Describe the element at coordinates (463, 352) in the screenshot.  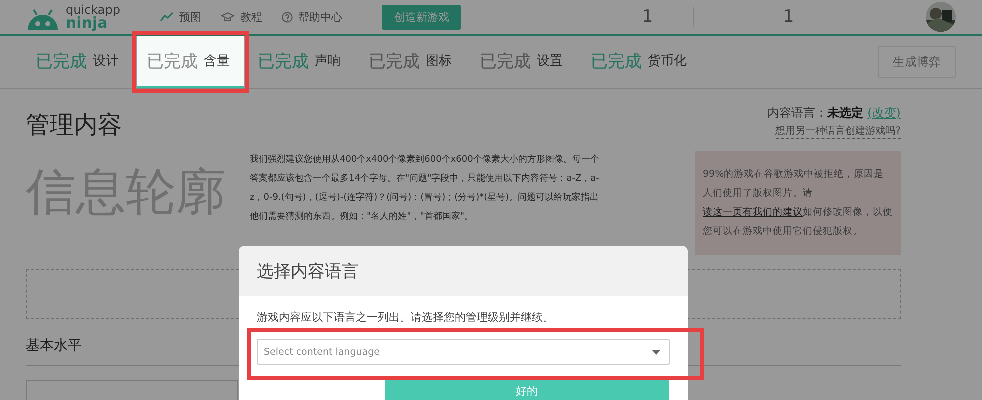
I see `language-select: Select content language` at that location.